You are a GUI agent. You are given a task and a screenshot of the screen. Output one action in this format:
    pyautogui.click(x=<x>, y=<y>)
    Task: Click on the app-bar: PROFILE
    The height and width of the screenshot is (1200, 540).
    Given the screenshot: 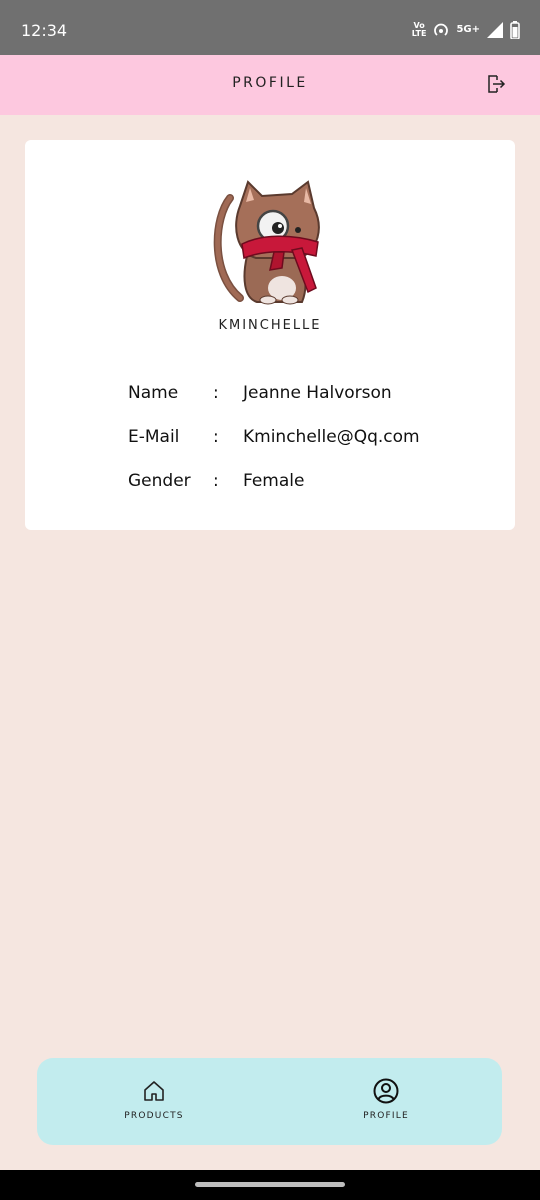 What is the action you would take?
    pyautogui.click(x=270, y=85)
    